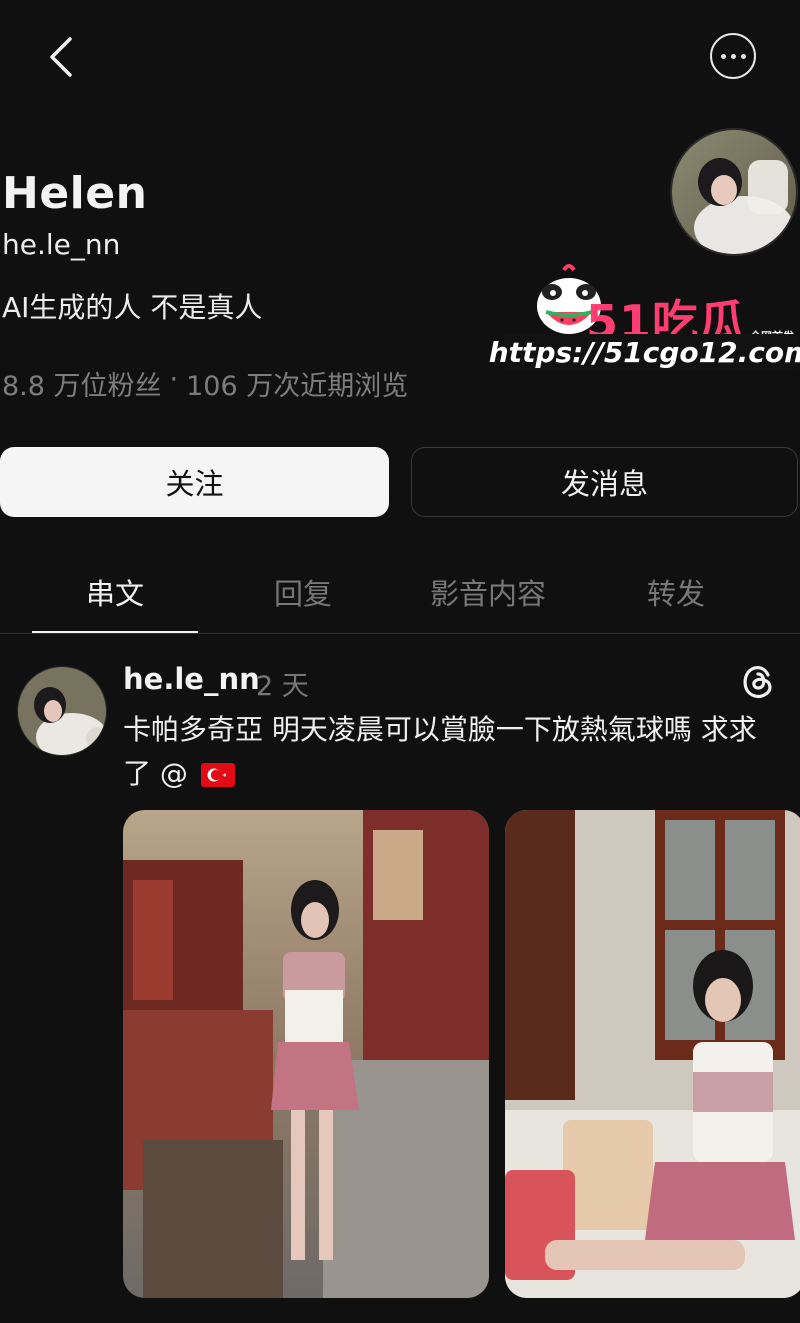 The image size is (800, 1323). Describe the element at coordinates (61, 244) in the screenshot. I see `profile-handle: he.le_nn` at that location.